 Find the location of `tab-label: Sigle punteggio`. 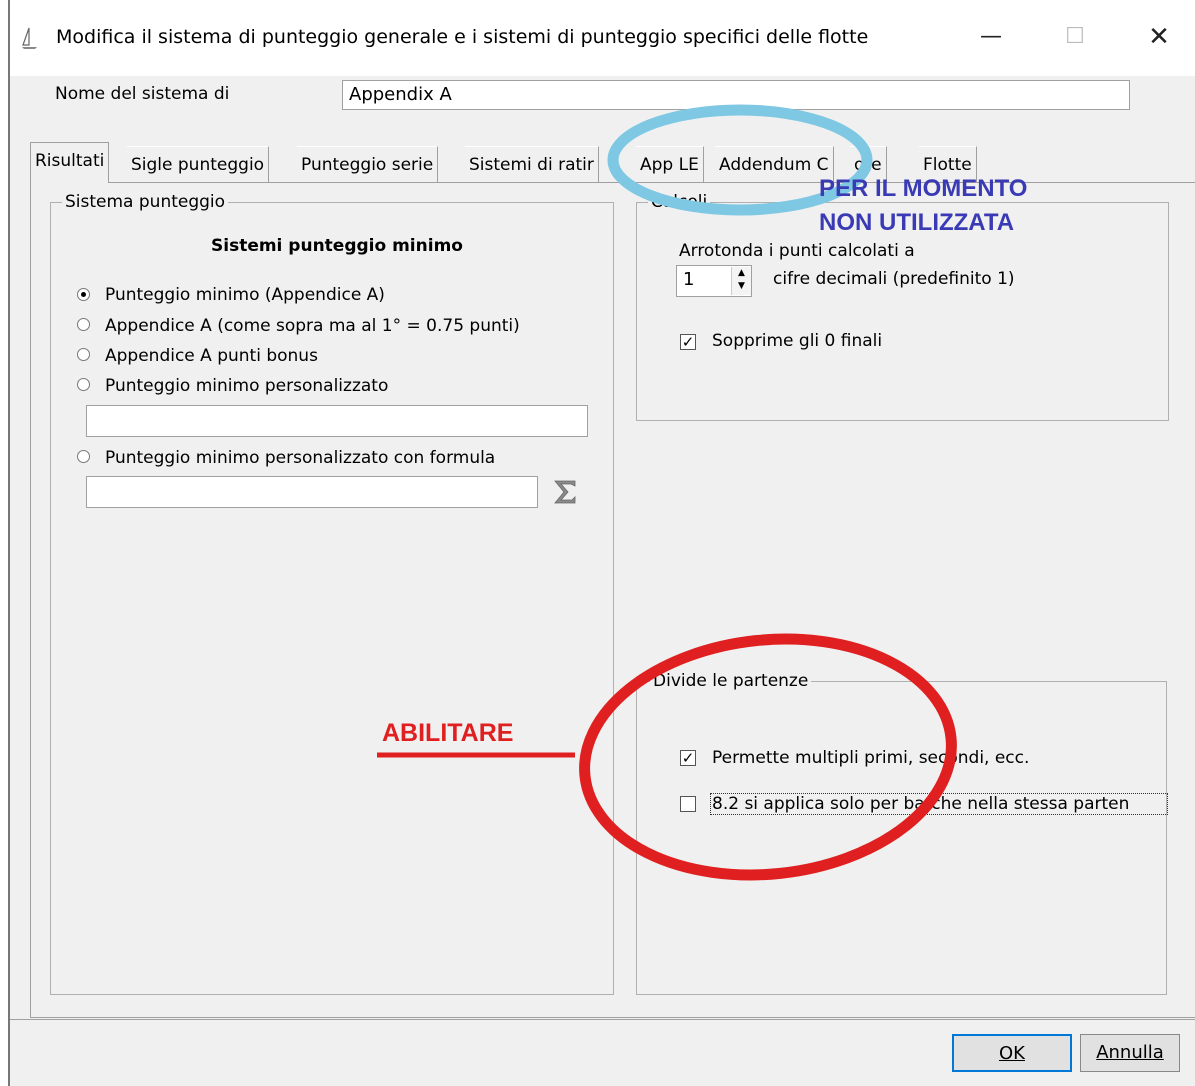

tab-label: Sigle punteggio is located at coordinates (198, 165).